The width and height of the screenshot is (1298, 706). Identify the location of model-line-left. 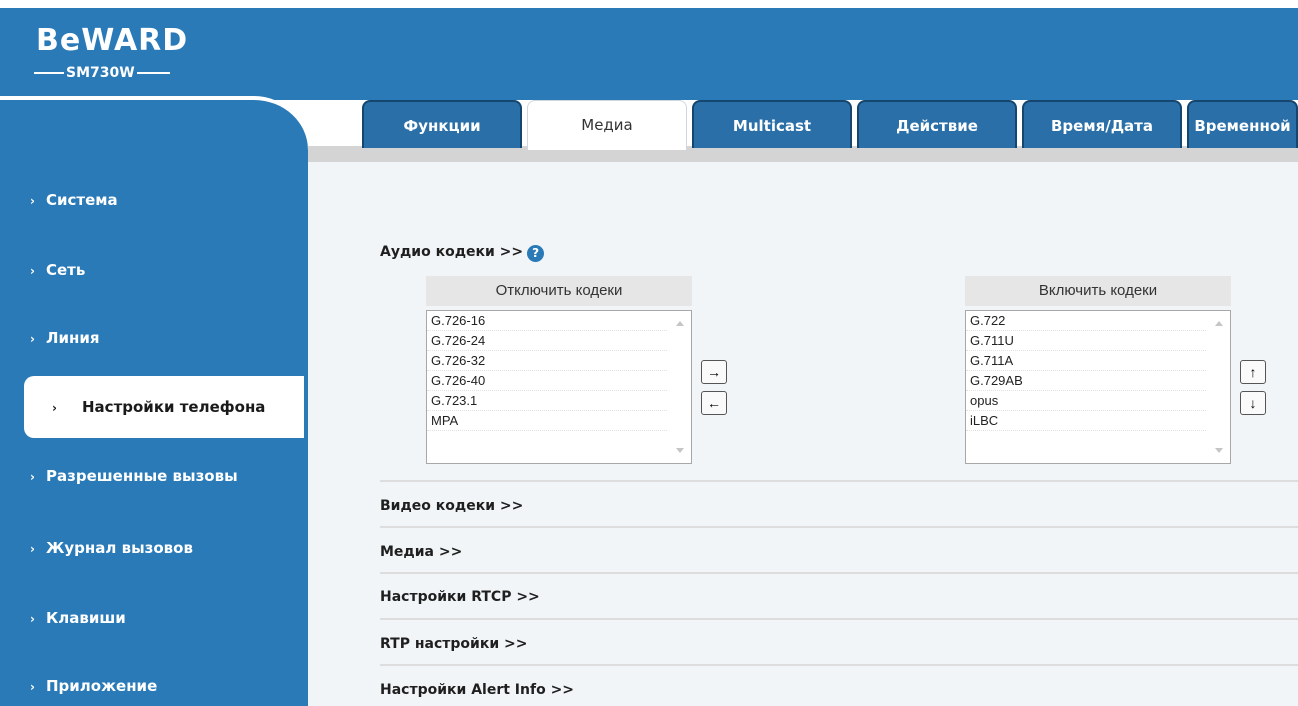
(49, 73).